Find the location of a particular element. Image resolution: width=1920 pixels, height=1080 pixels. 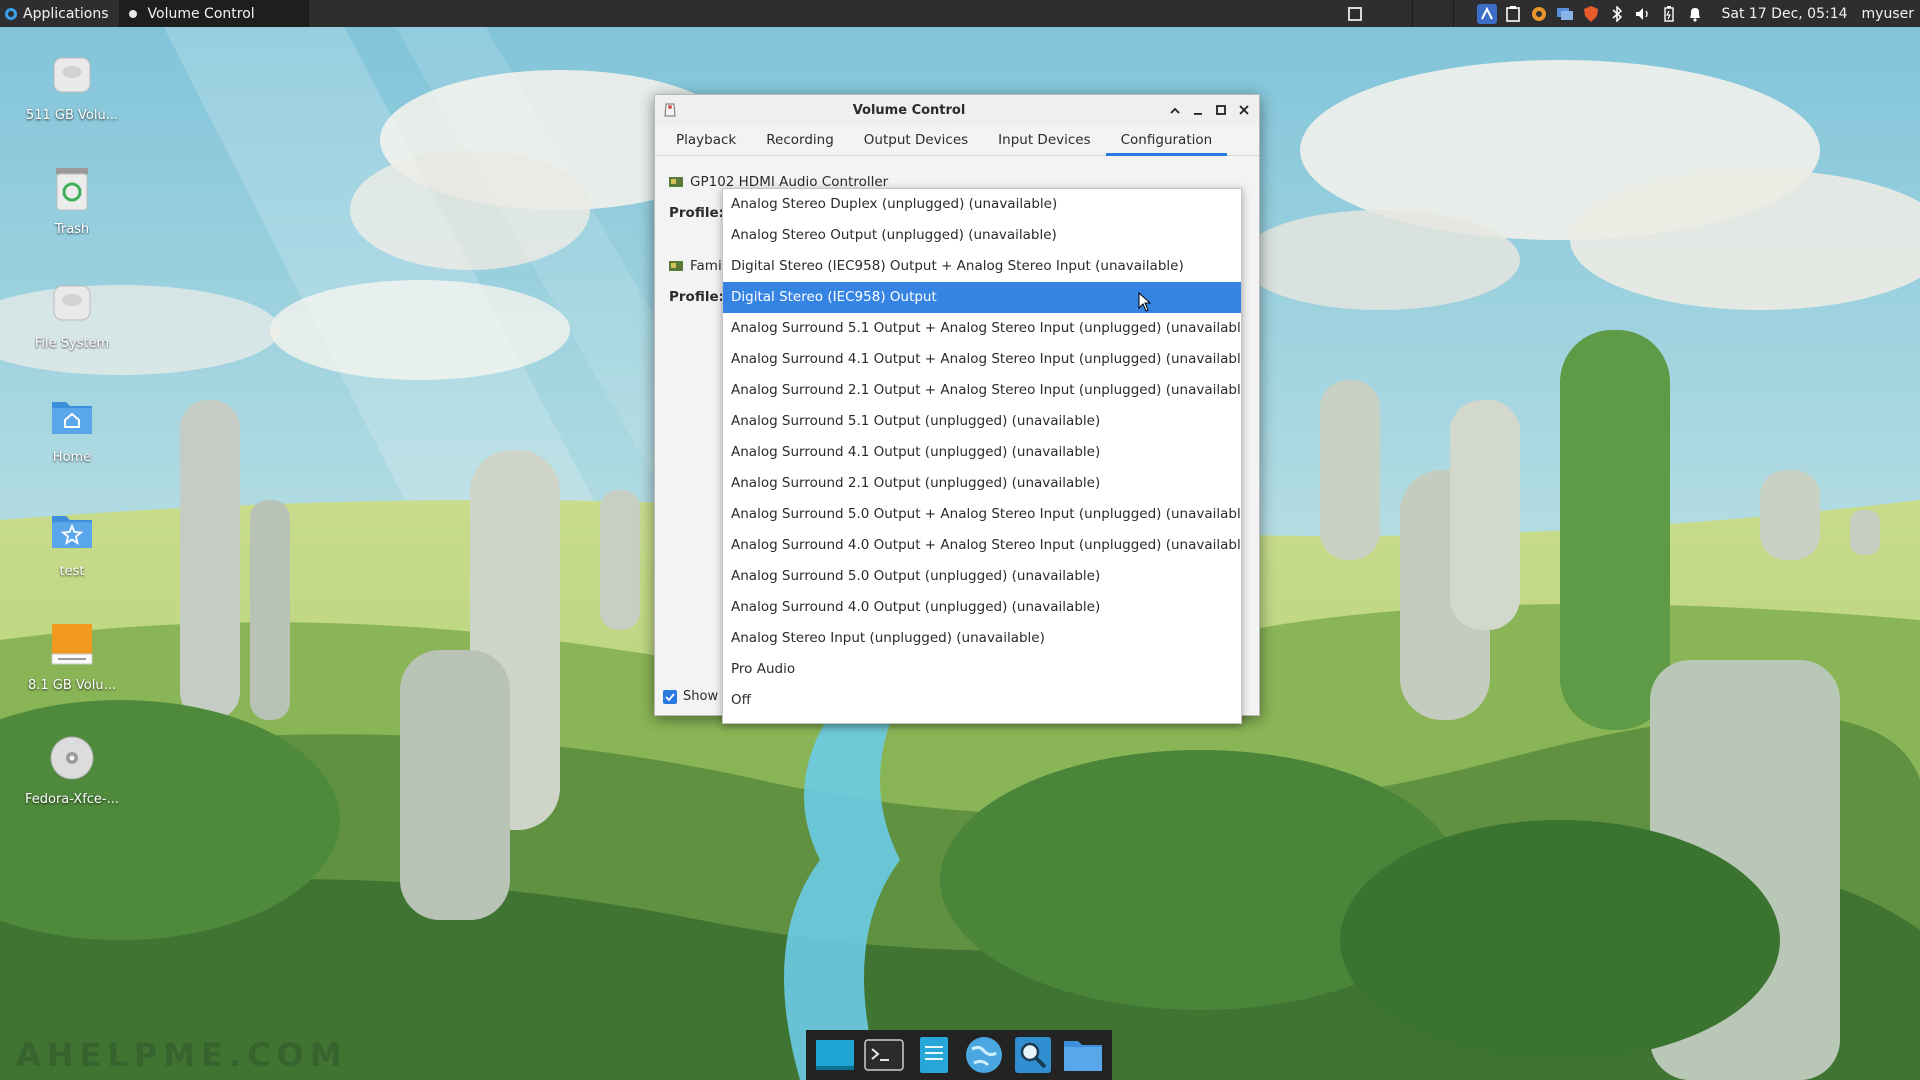

minimize-button is located at coordinates (1197, 110).